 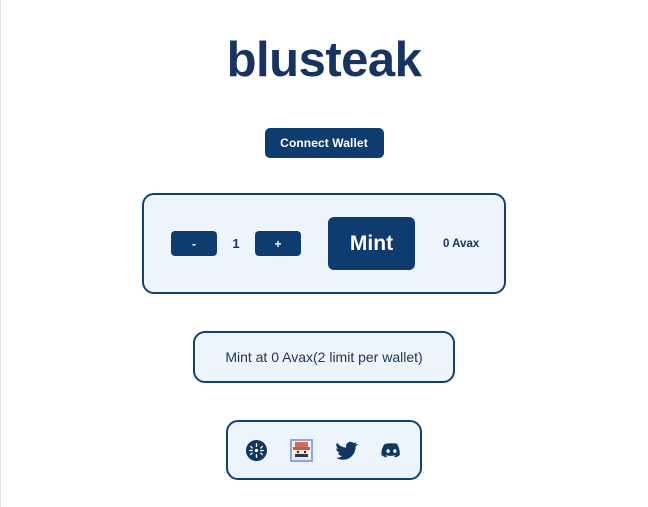 I want to click on quantity-increment-button: +, so click(x=278, y=243).